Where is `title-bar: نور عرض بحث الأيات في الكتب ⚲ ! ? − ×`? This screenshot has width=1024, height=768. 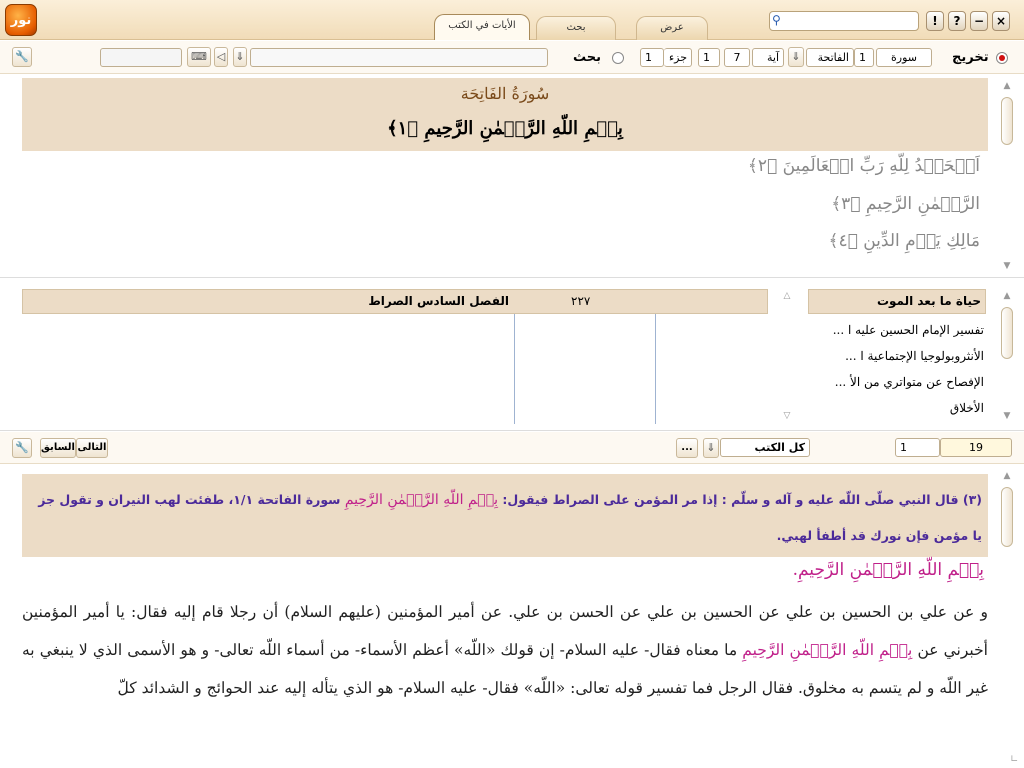
title-bar: نور عرض بحث الأيات في الكتب ⚲ ! ? − × is located at coordinates (512, 20).